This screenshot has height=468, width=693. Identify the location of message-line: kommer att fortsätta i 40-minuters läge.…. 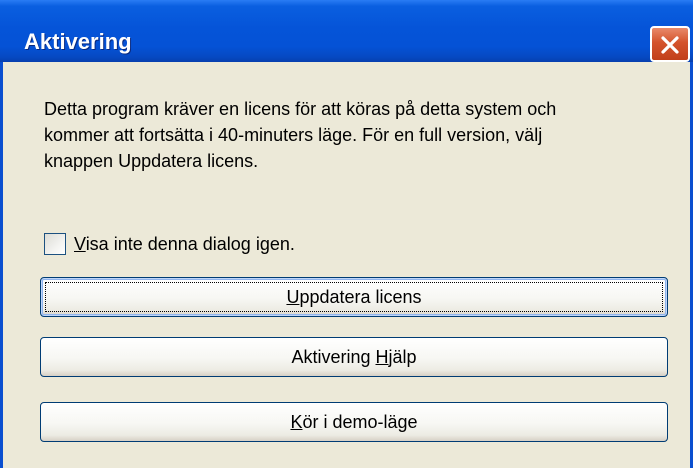
(293, 135).